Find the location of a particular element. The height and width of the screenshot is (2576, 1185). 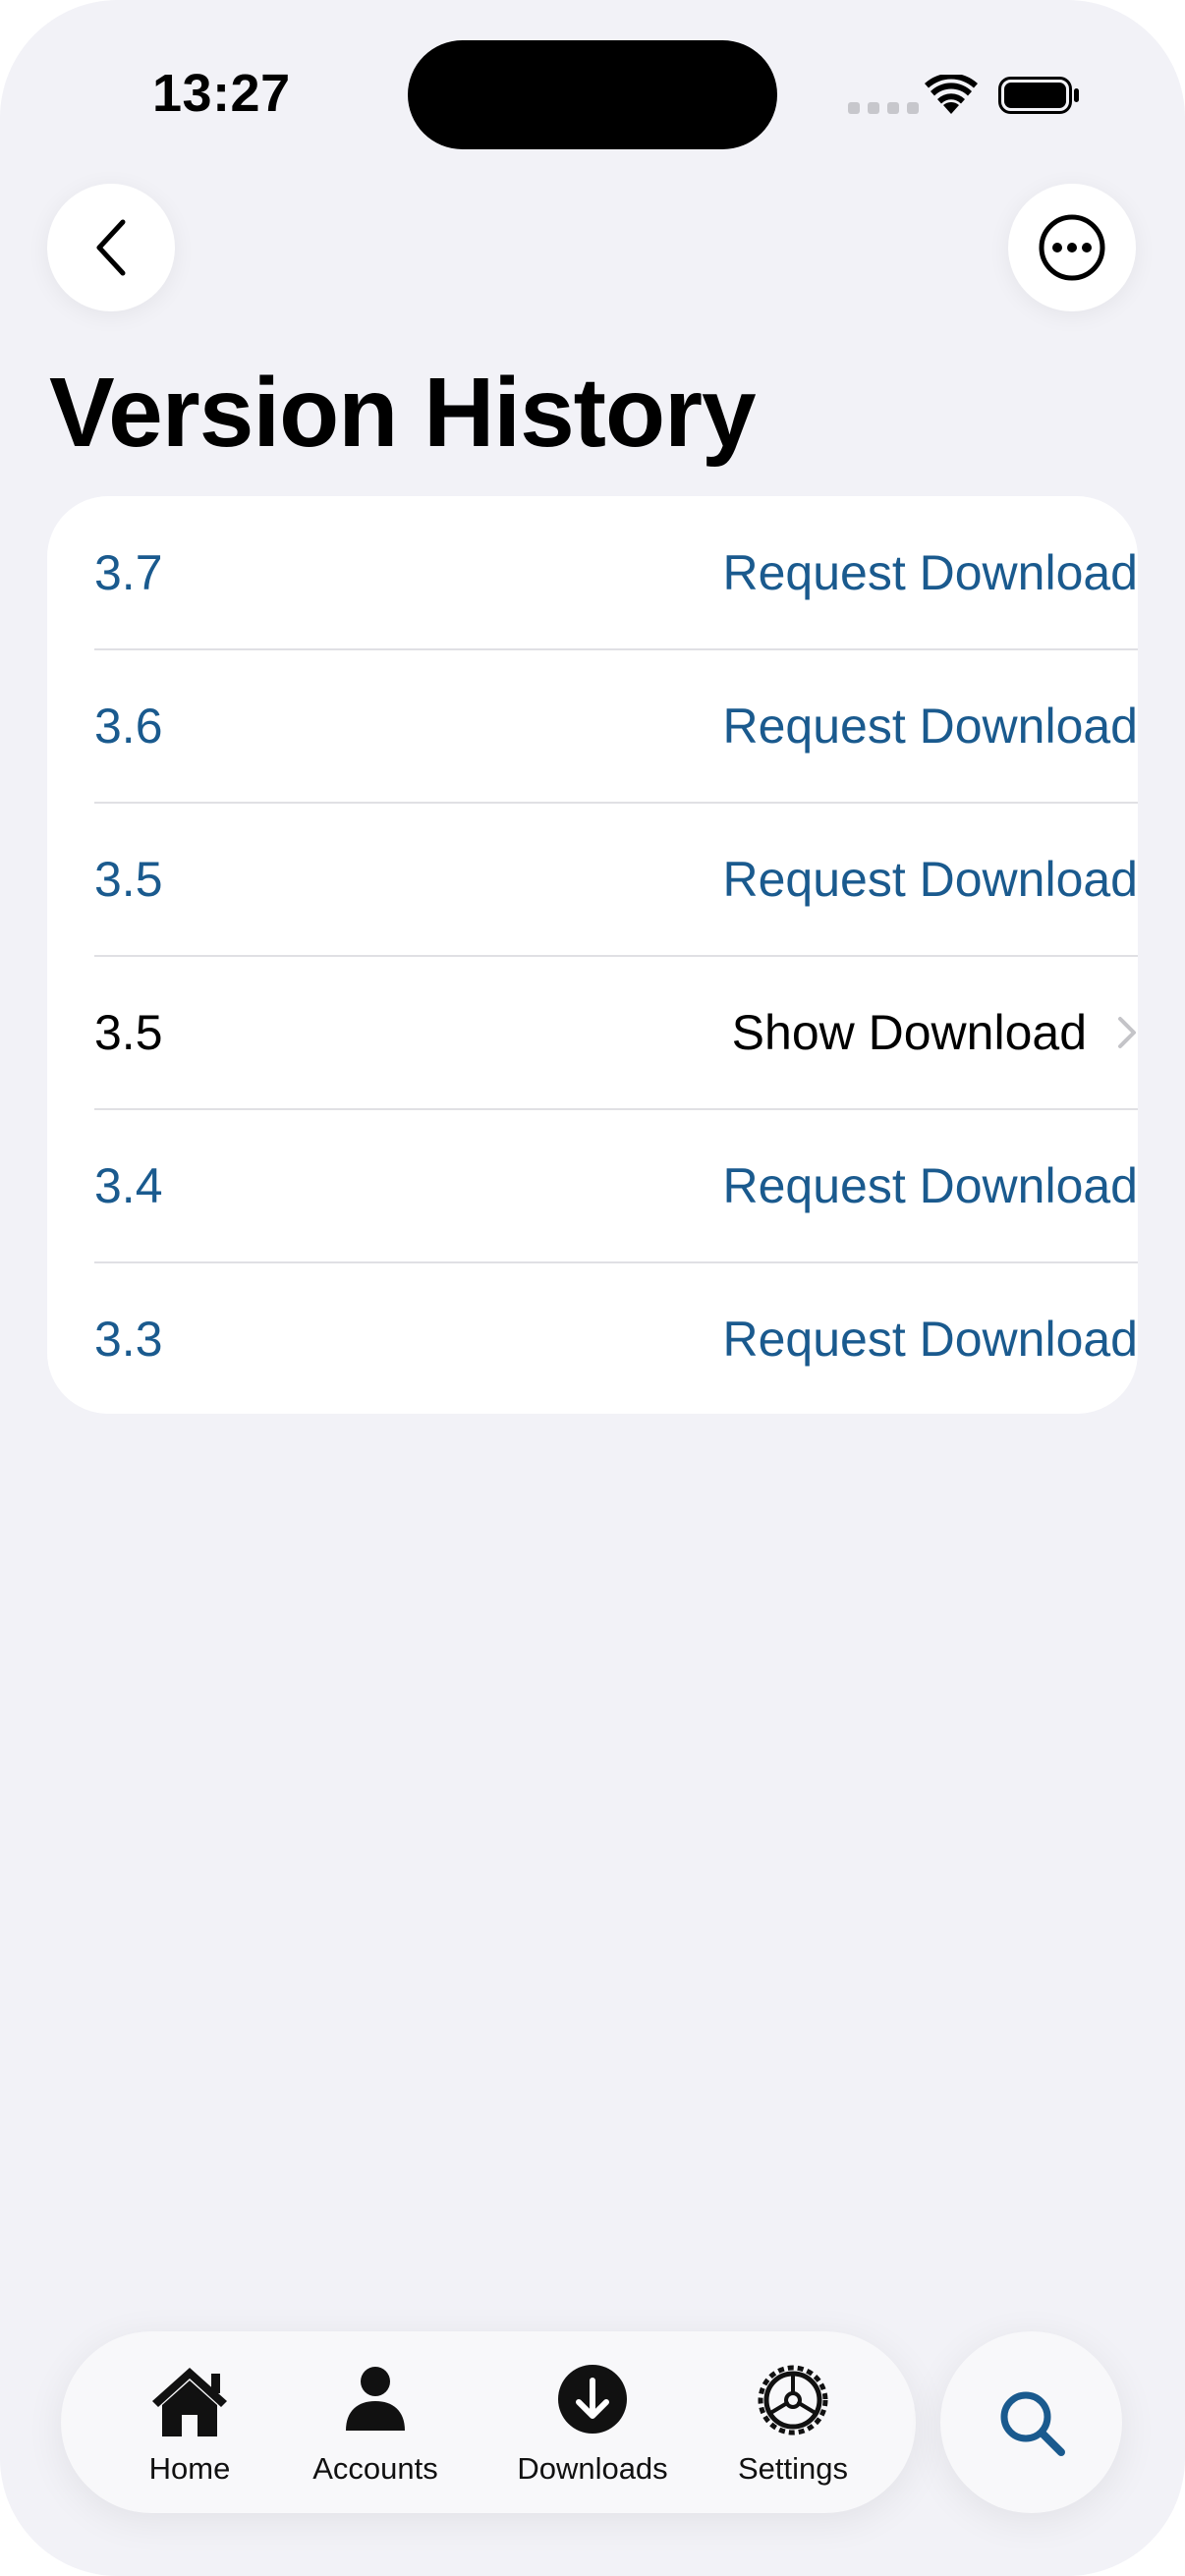

page-title: Version History is located at coordinates (403, 413).